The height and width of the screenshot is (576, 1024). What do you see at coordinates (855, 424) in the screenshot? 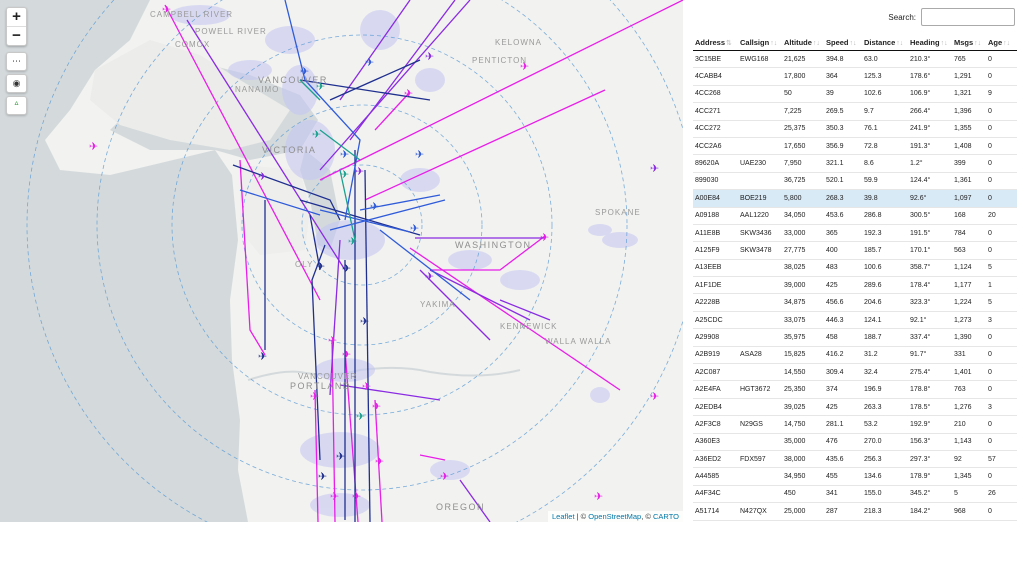
I see `table-row: A2F3C8 N29GS 14,750 281.1 53.2 192.9° 210 0` at bounding box center [855, 424].